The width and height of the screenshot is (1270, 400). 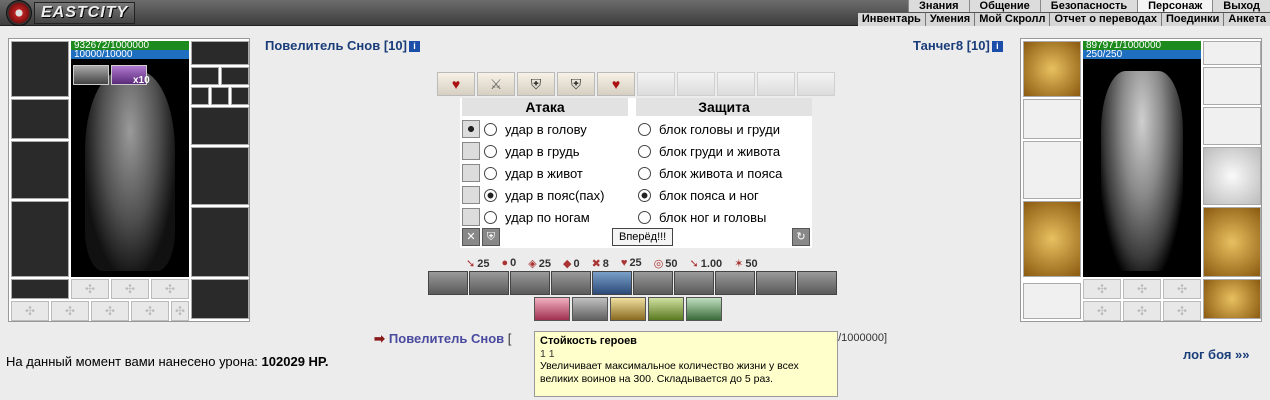 I want to click on scroll-slot: ⚔, so click(x=496, y=84).